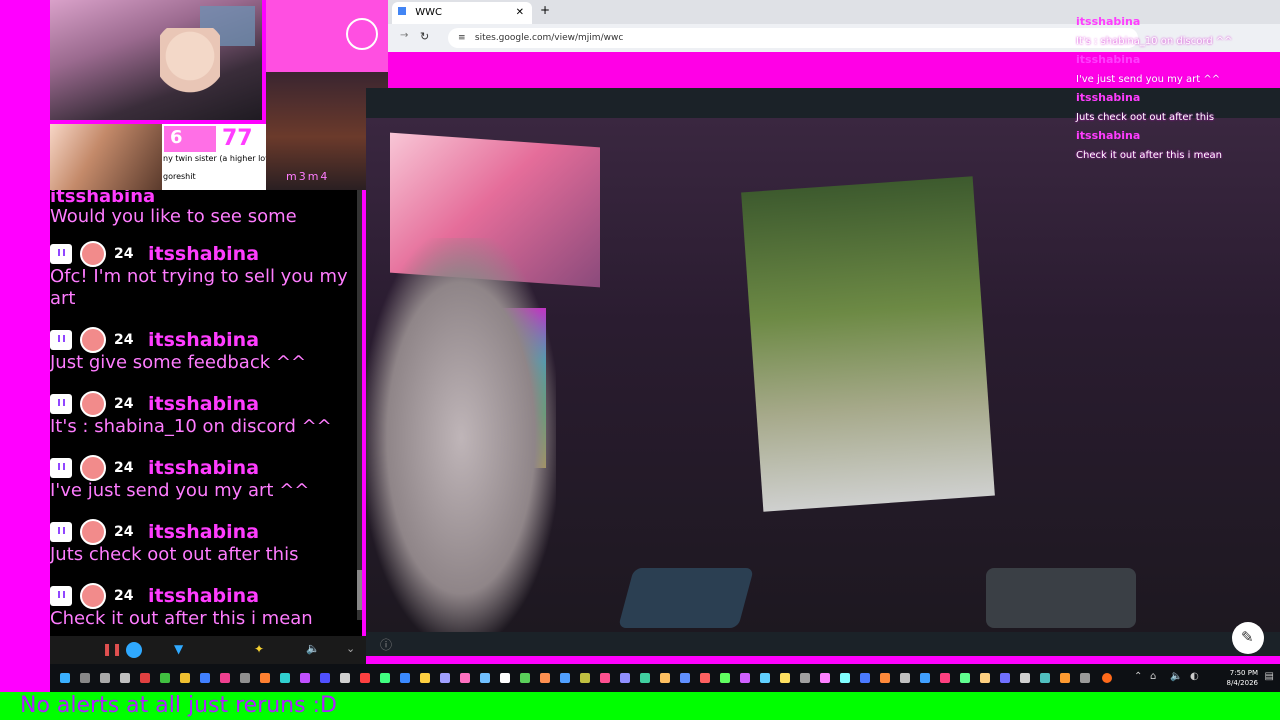 Image resolution: width=1280 pixels, height=720 pixels. What do you see at coordinates (174, 554) in the screenshot?
I see `chat-text: Juts check oot out after this` at bounding box center [174, 554].